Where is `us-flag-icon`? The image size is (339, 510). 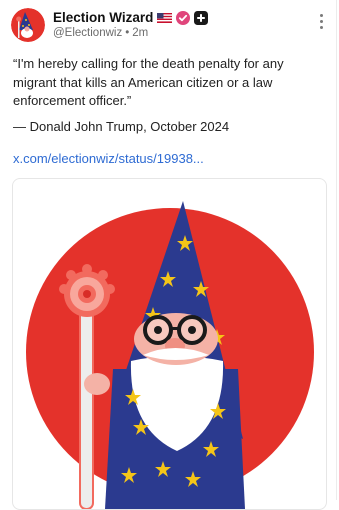
us-flag-icon is located at coordinates (165, 17).